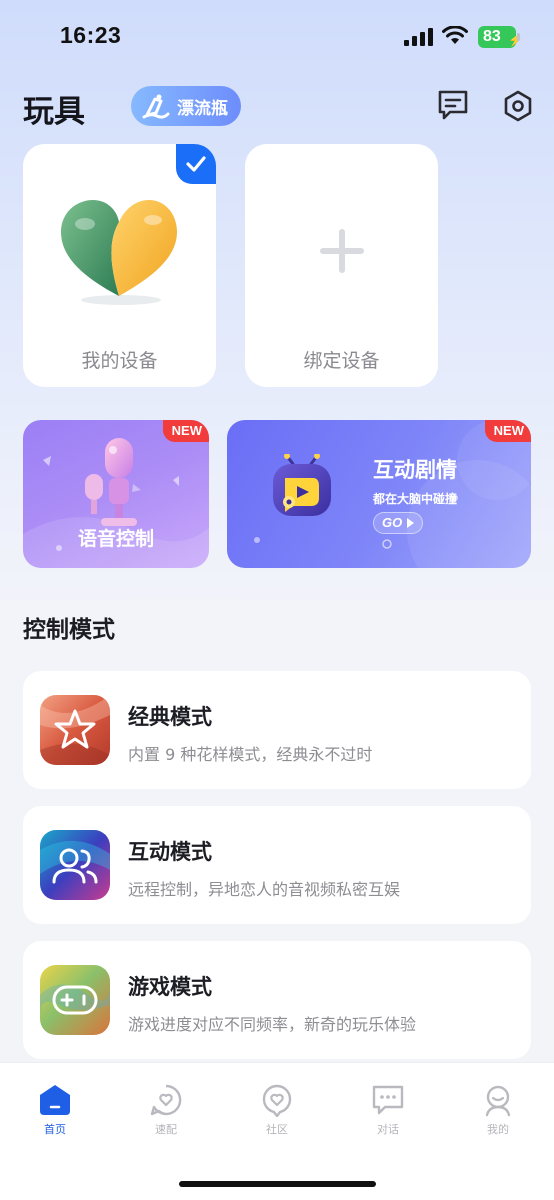  What do you see at coordinates (202, 108) in the screenshot?
I see `drift-bottle-label: 漂流瓶` at bounding box center [202, 108].